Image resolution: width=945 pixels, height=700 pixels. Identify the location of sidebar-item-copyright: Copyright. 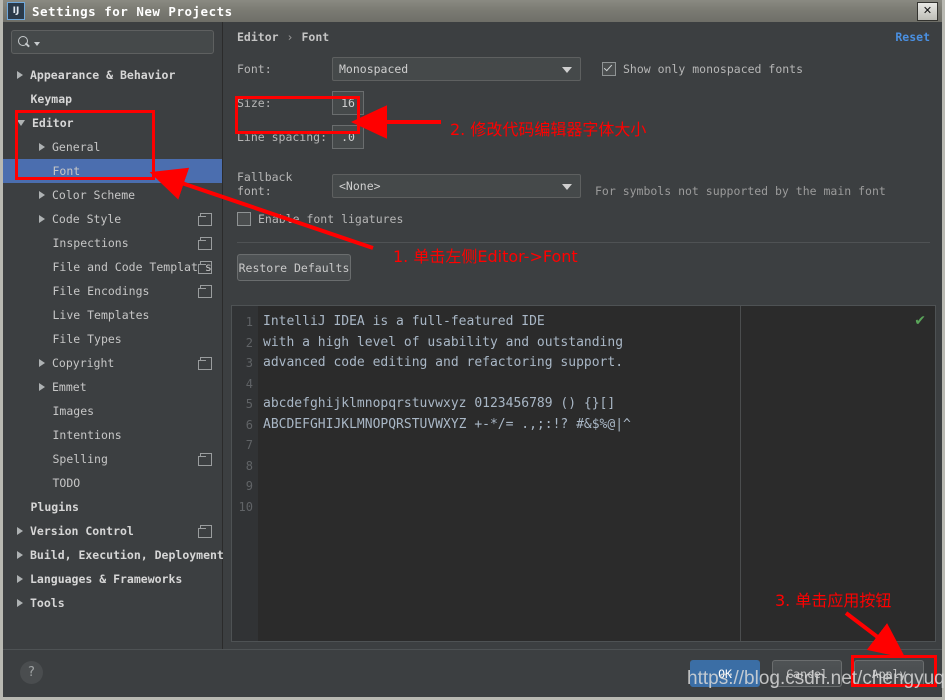
(112, 363).